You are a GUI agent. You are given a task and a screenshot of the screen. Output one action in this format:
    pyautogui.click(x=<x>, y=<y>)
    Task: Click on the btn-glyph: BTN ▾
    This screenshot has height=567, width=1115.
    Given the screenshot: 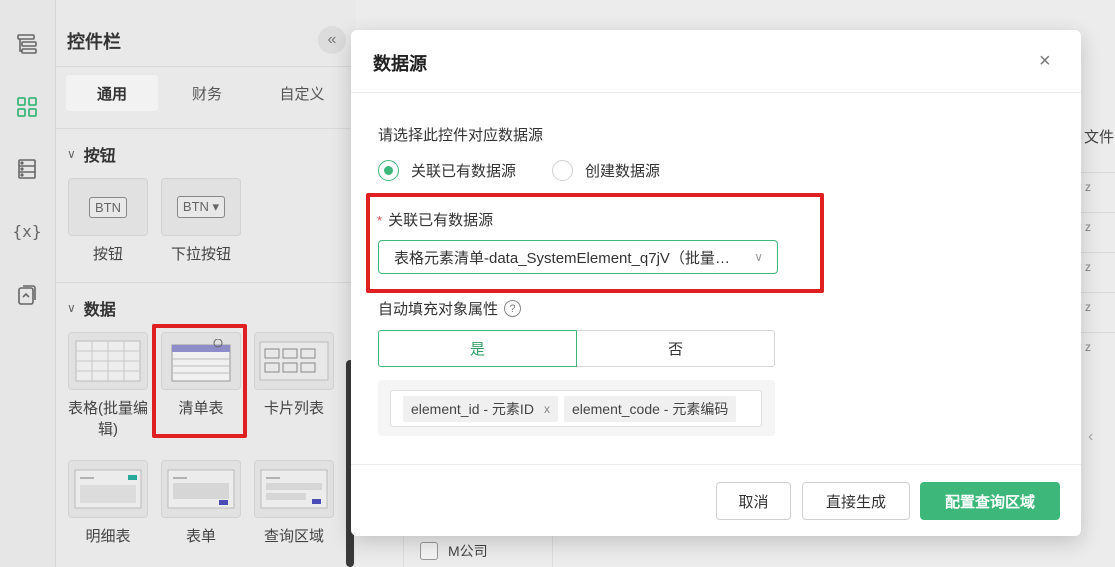 What is the action you would take?
    pyautogui.click(x=201, y=207)
    